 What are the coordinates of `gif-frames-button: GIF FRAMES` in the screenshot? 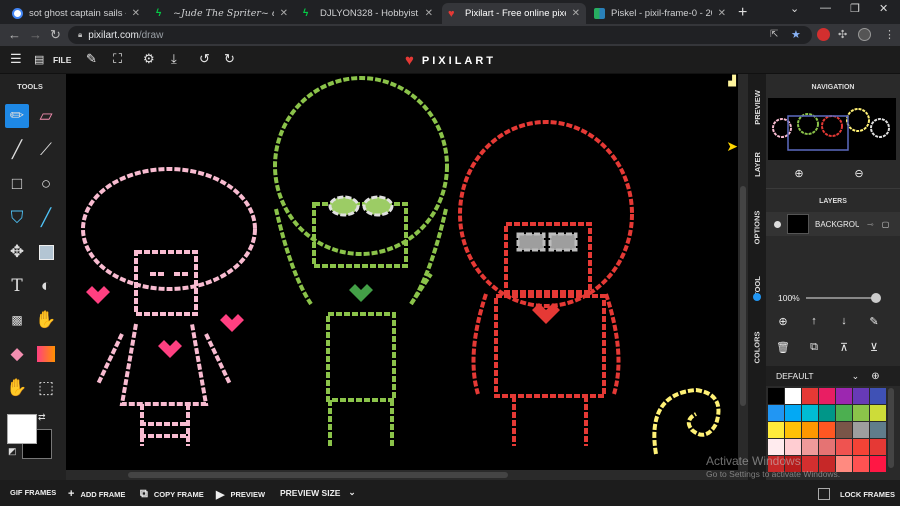 It's located at (33, 492).